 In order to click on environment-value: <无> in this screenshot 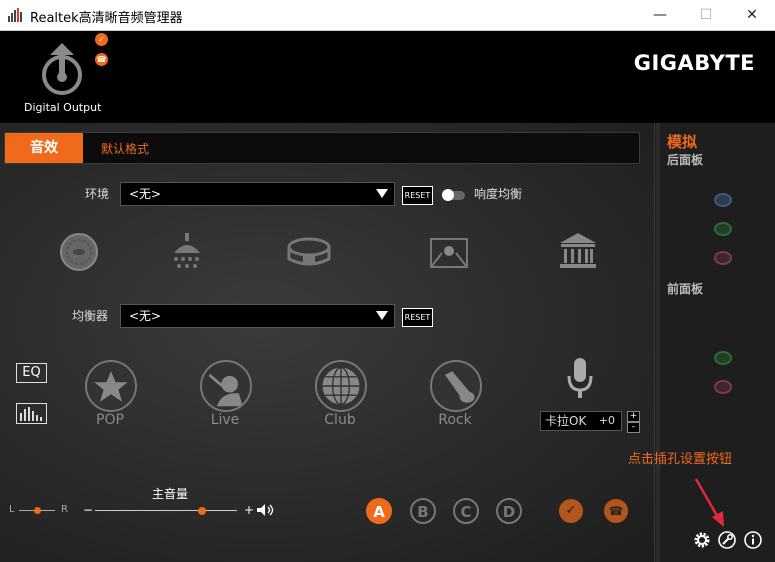, I will do `click(145, 194)`.